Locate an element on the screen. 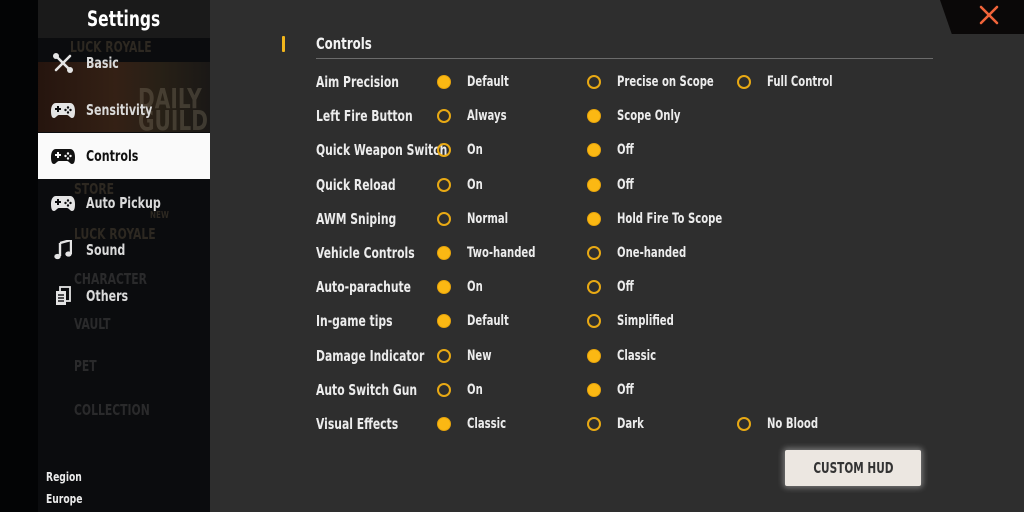 The width and height of the screenshot is (1024, 512). radio-option-label: Hold Fire To Scope is located at coordinates (670, 218).